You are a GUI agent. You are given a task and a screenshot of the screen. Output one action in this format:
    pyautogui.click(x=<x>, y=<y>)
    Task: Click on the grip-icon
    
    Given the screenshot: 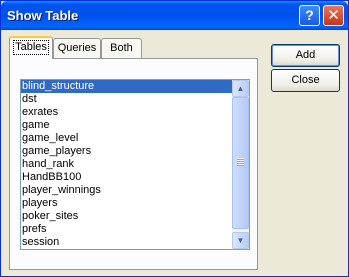 What is the action you would take?
    pyautogui.click(x=240, y=162)
    